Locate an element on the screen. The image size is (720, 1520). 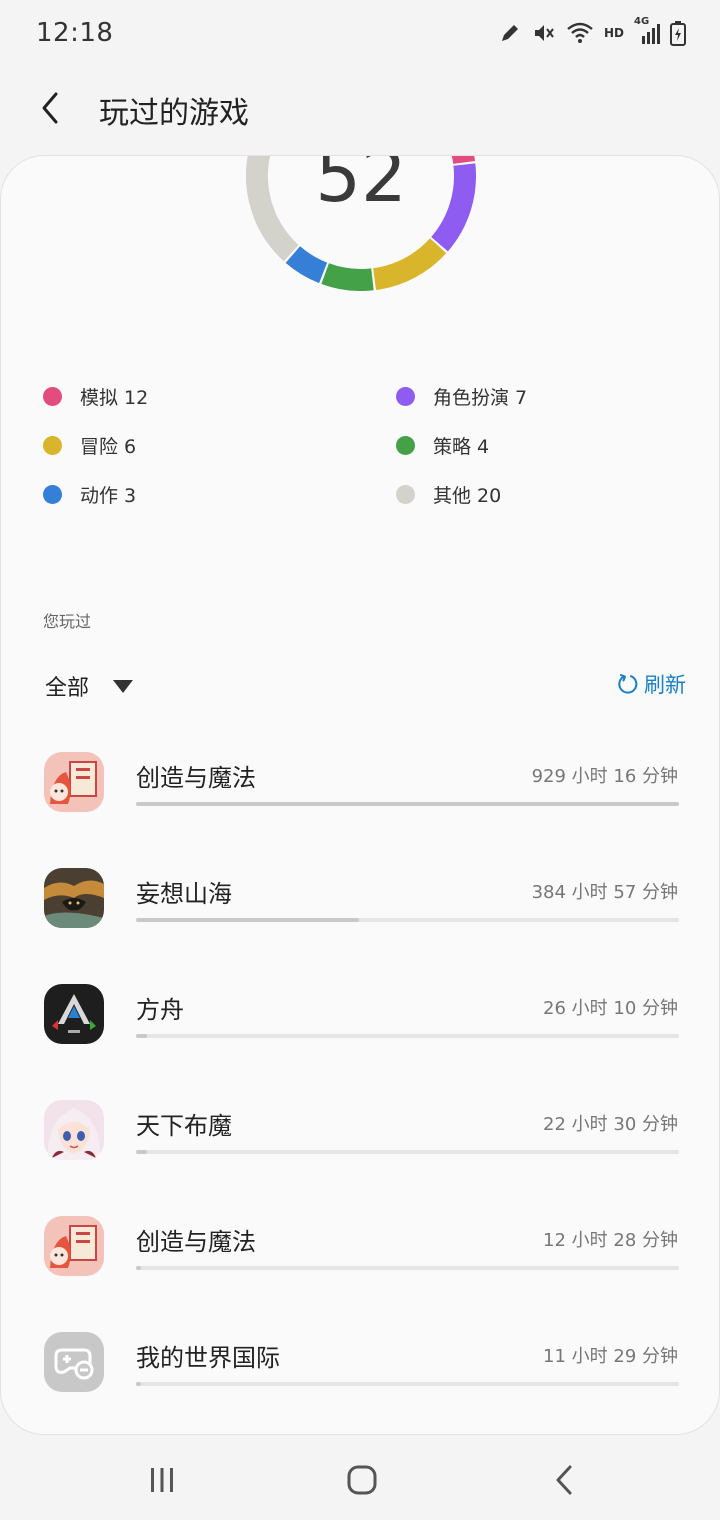
section-title: 您玩过 is located at coordinates (67, 621).